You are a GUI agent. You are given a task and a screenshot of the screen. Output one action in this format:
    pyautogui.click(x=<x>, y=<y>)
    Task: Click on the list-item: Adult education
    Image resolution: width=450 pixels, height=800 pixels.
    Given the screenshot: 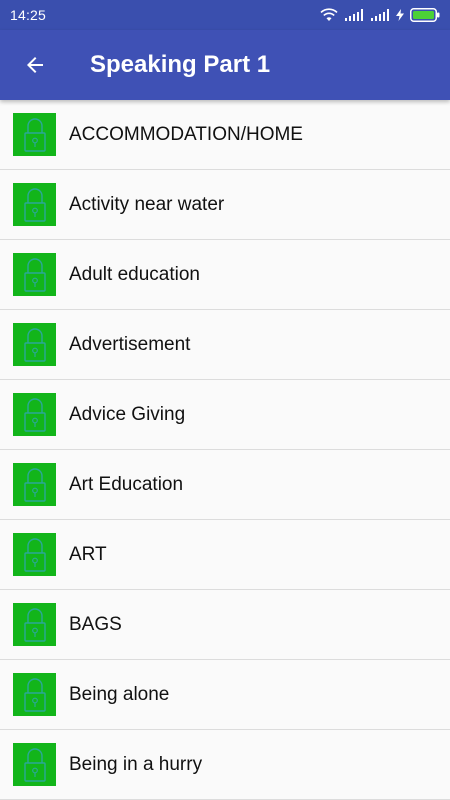 What is the action you would take?
    pyautogui.click(x=225, y=275)
    